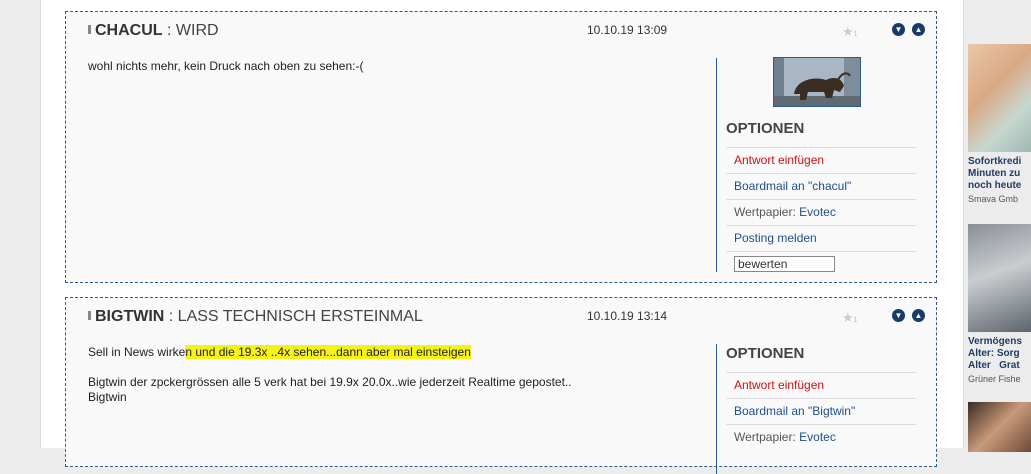 Image resolution: width=1031 pixels, height=474 pixels. Describe the element at coordinates (627, 30) in the screenshot. I see `post-date: 10.10.19 13:09` at that location.